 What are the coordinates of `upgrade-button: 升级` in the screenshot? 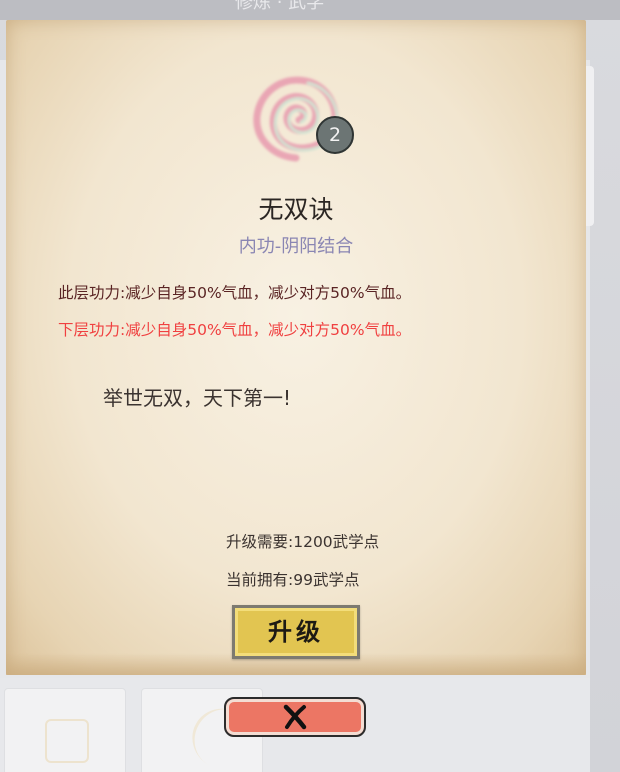 It's located at (296, 632).